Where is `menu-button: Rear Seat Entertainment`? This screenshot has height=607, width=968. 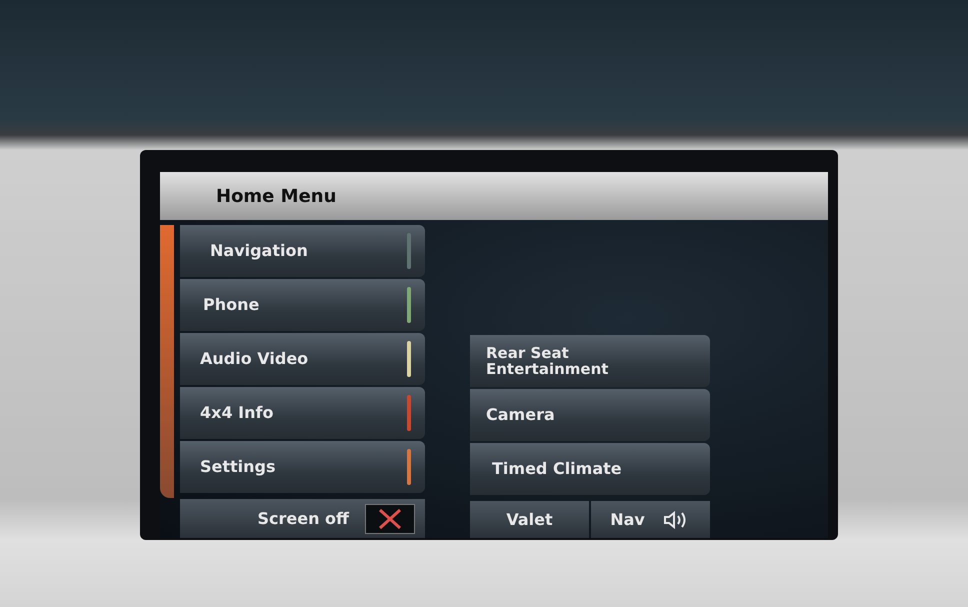 menu-button: Rear Seat Entertainment is located at coordinates (590, 361).